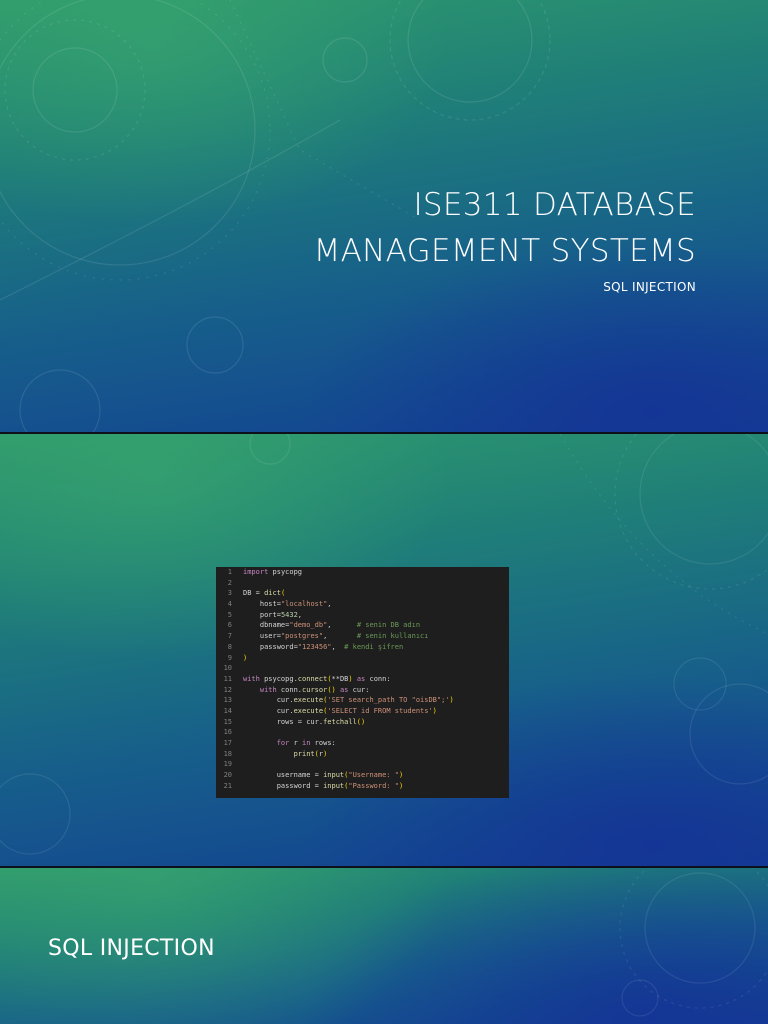 Image resolution: width=768 pixels, height=1024 pixels. What do you see at coordinates (362, 572) in the screenshot?
I see `code-line: 1 import psycopg` at bounding box center [362, 572].